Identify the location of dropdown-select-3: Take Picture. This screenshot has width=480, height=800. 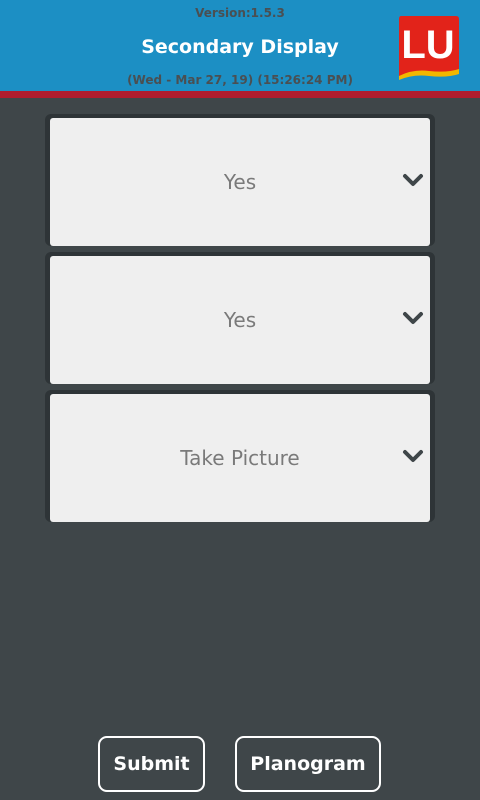
(240, 458).